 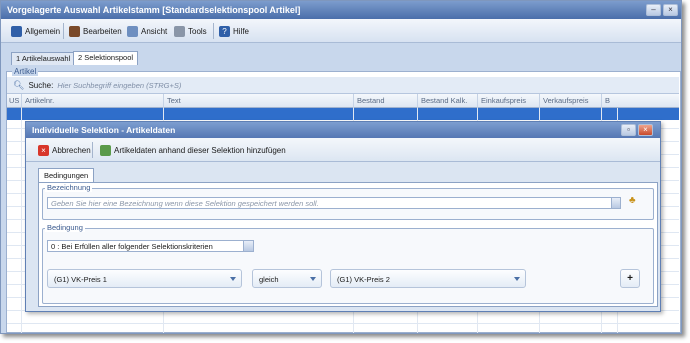 I want to click on menu-allgemein: Allgemein, so click(x=35, y=31).